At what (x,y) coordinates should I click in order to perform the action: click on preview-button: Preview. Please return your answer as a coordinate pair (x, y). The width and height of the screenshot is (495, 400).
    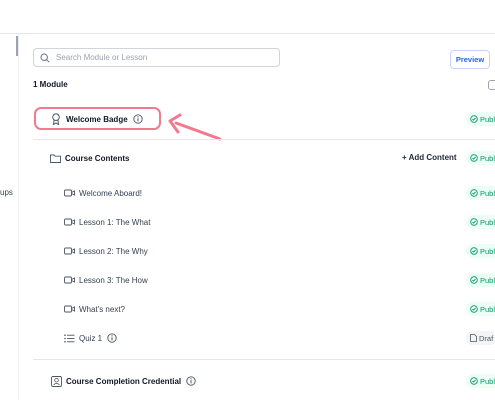
    Looking at the image, I should click on (470, 59).